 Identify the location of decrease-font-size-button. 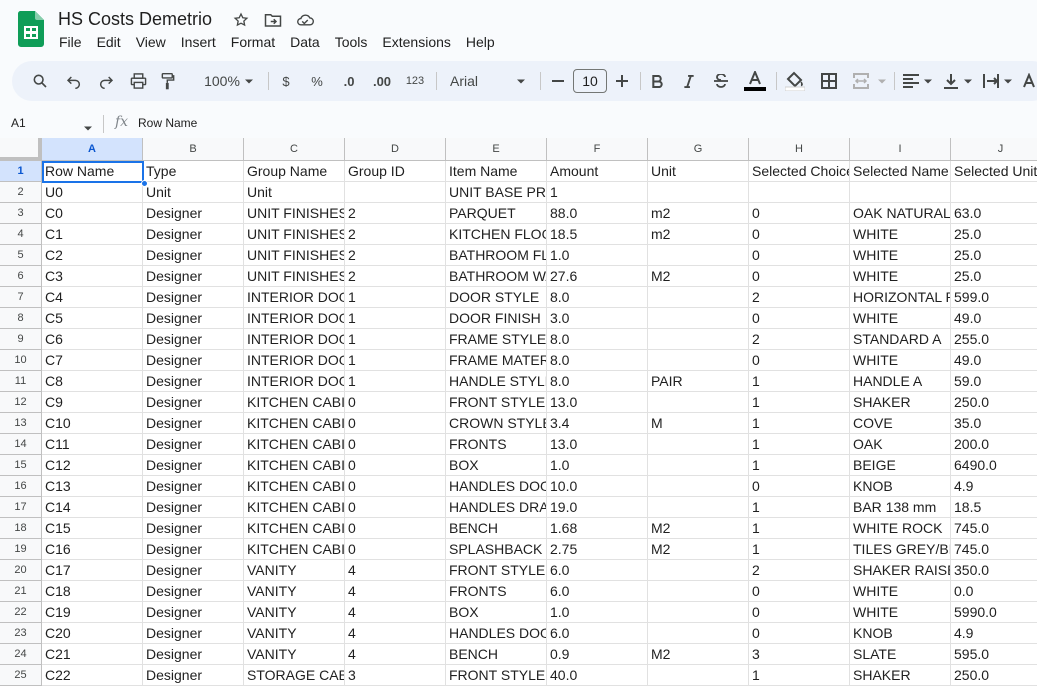
(558, 81).